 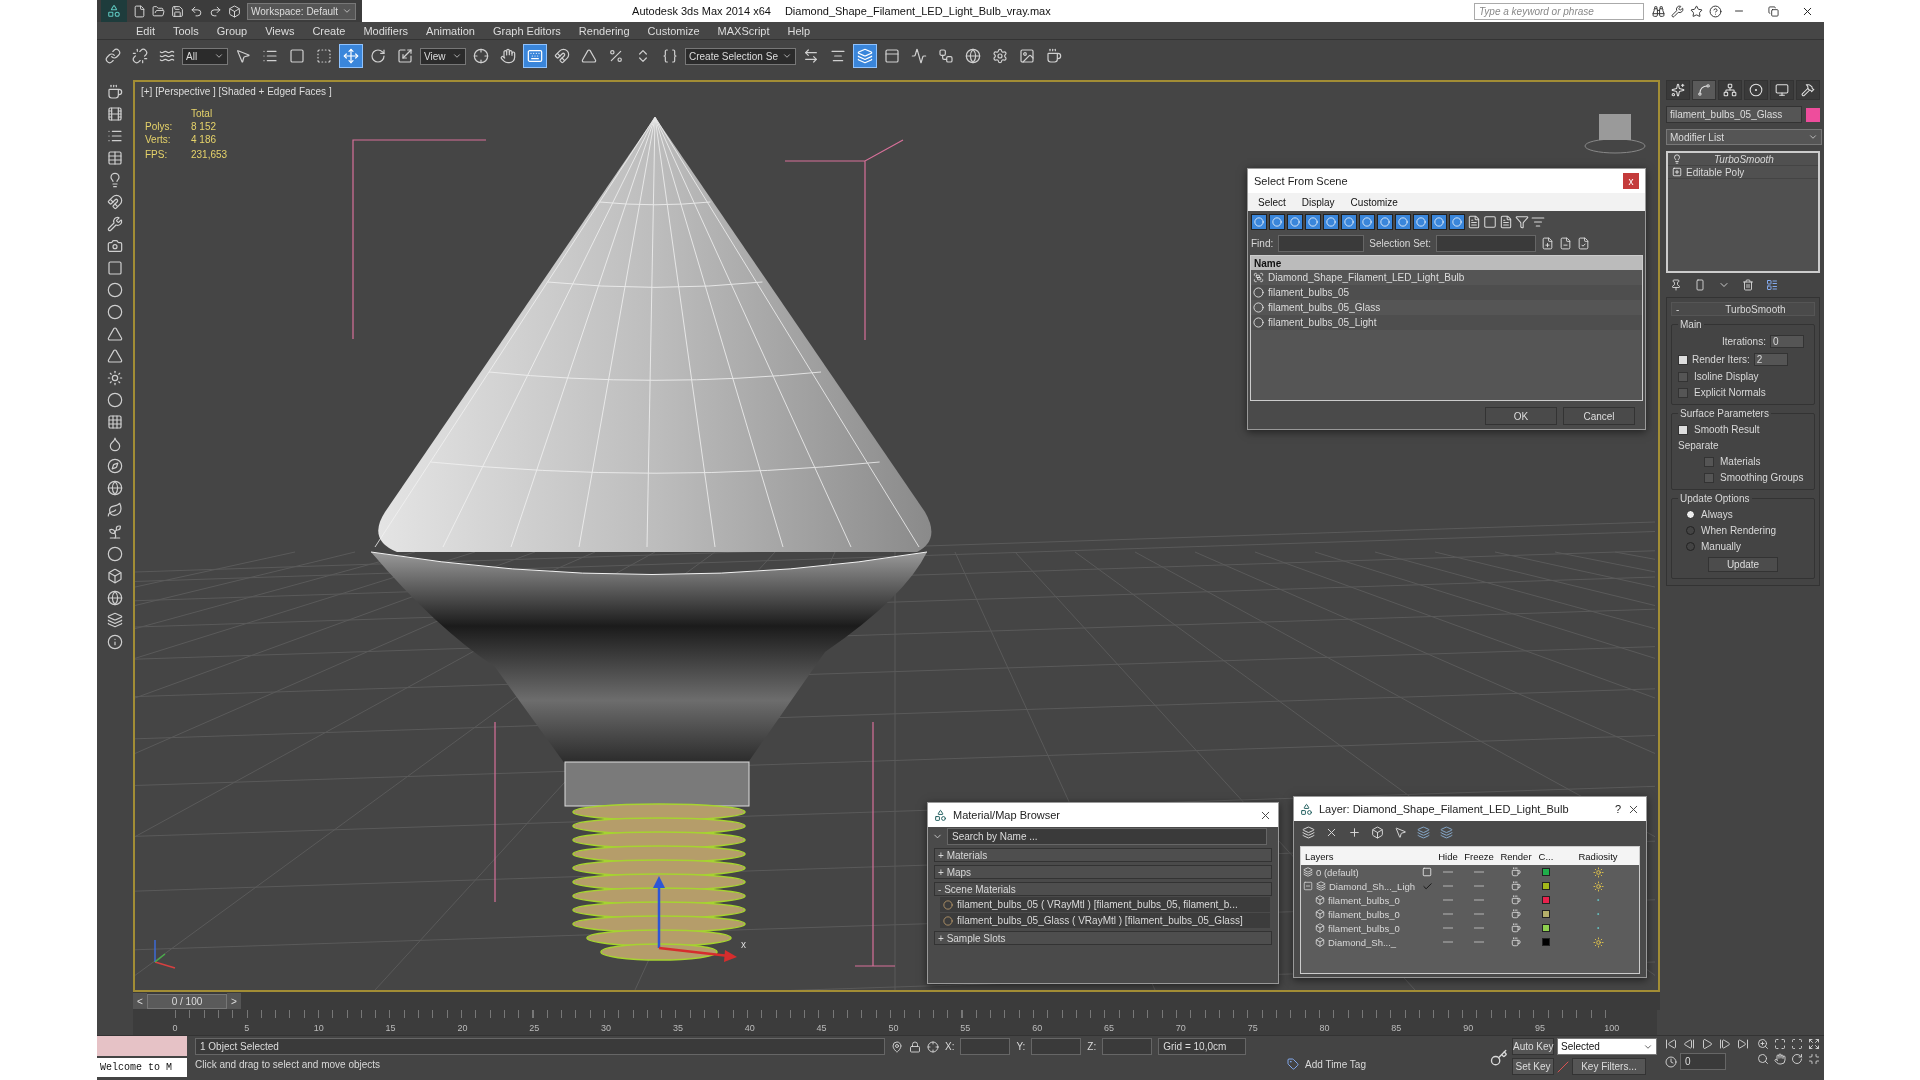 I want to click on rollout-title: TurboSmooth, so click(x=1755, y=309).